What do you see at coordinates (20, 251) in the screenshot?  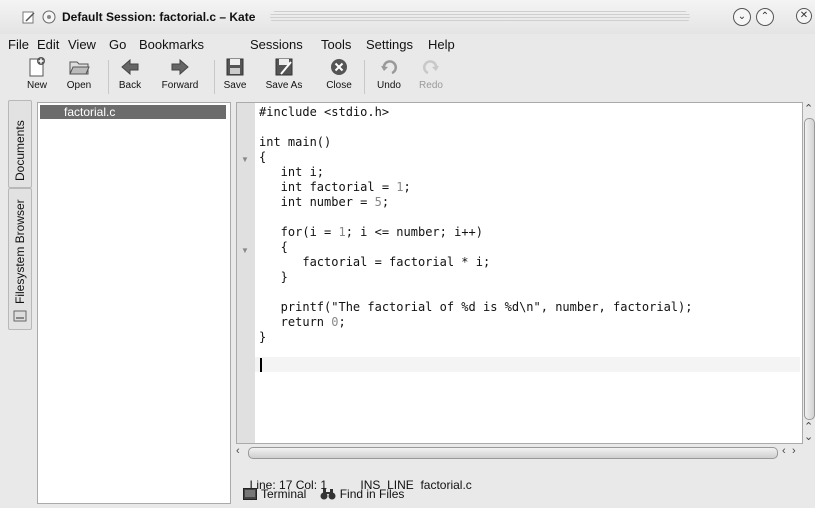 I see `tab-filesystem-label: Filesystem Browser` at bounding box center [20, 251].